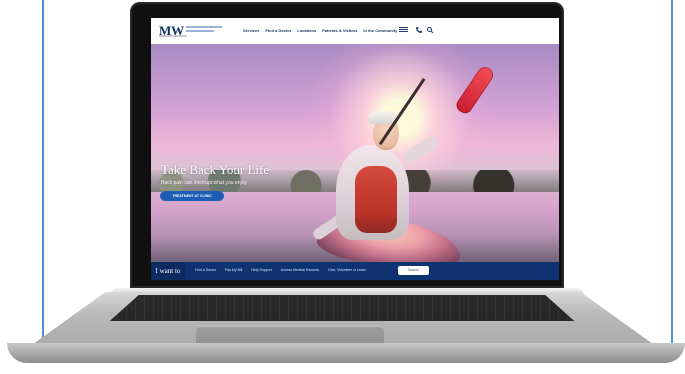  What do you see at coordinates (261, 270) in the screenshot?
I see `quick-link-help-support: Help Support` at bounding box center [261, 270].